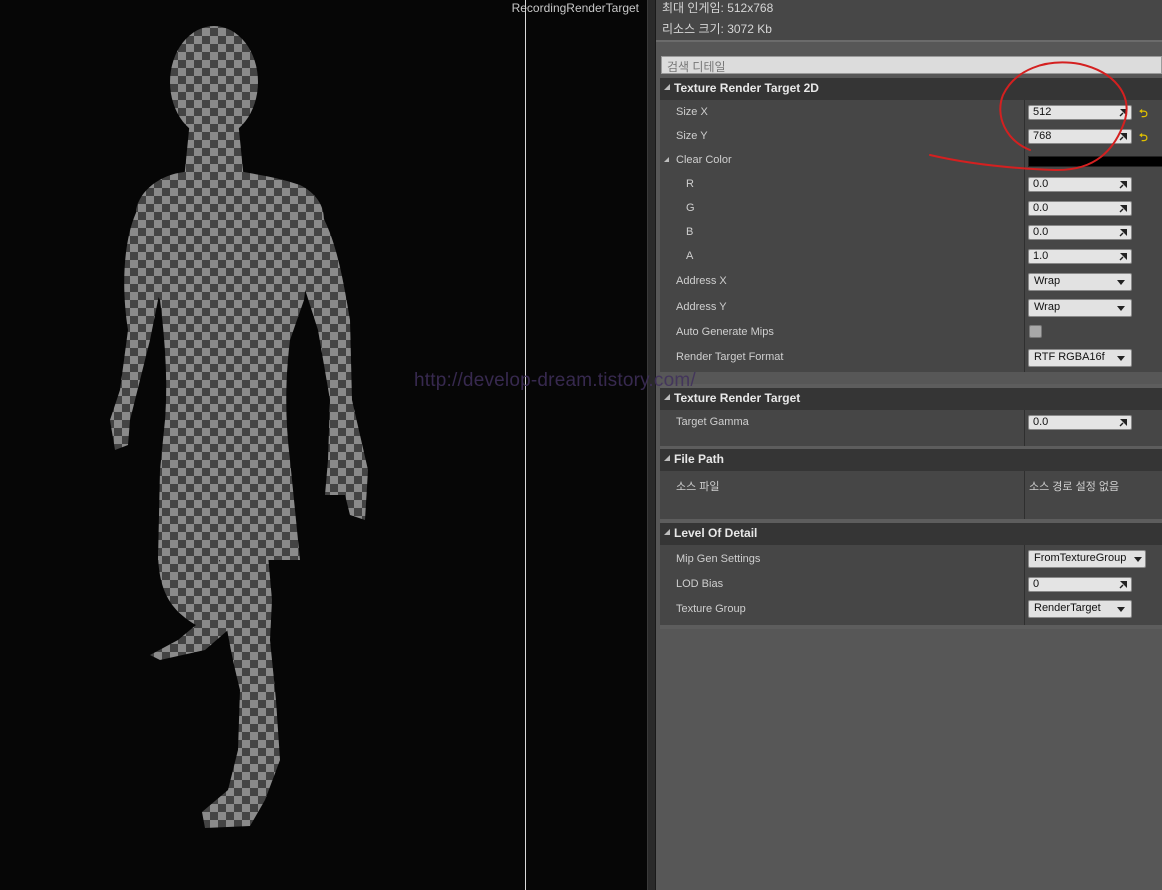 The image size is (1162, 890). Describe the element at coordinates (725, 332) in the screenshot. I see `auto-generate-mips-label: Auto Generate Mips` at that location.